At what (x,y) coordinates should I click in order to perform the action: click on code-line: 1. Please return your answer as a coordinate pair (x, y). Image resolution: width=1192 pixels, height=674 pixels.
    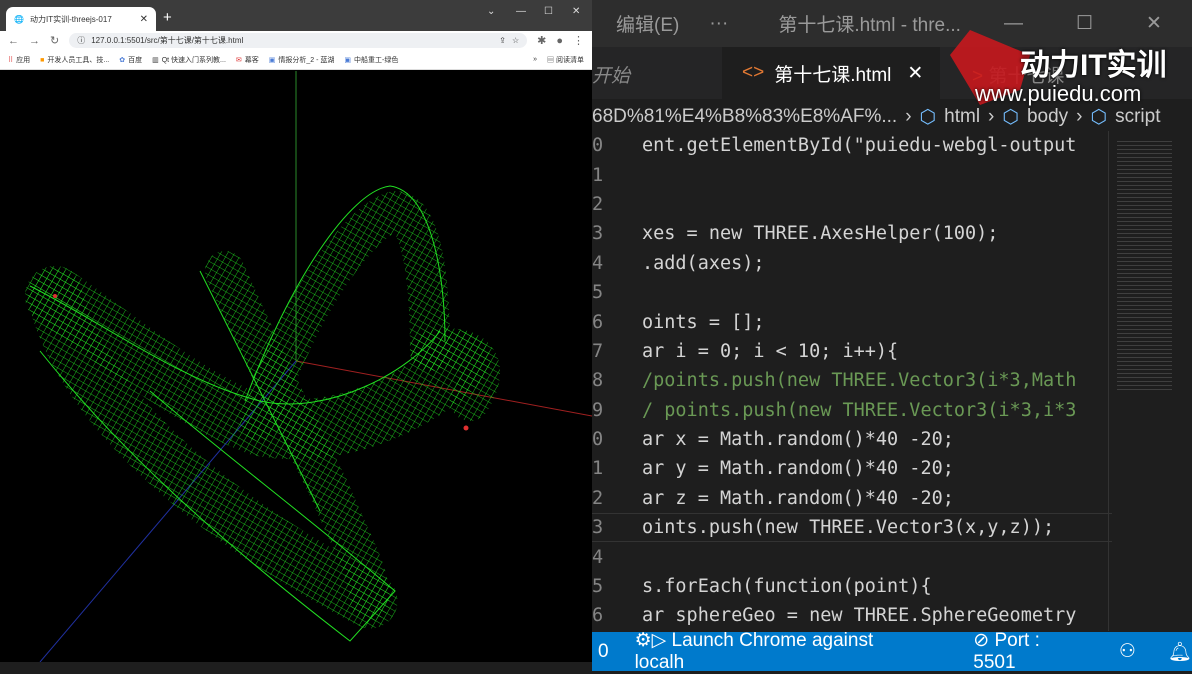
    Looking at the image, I should click on (852, 174).